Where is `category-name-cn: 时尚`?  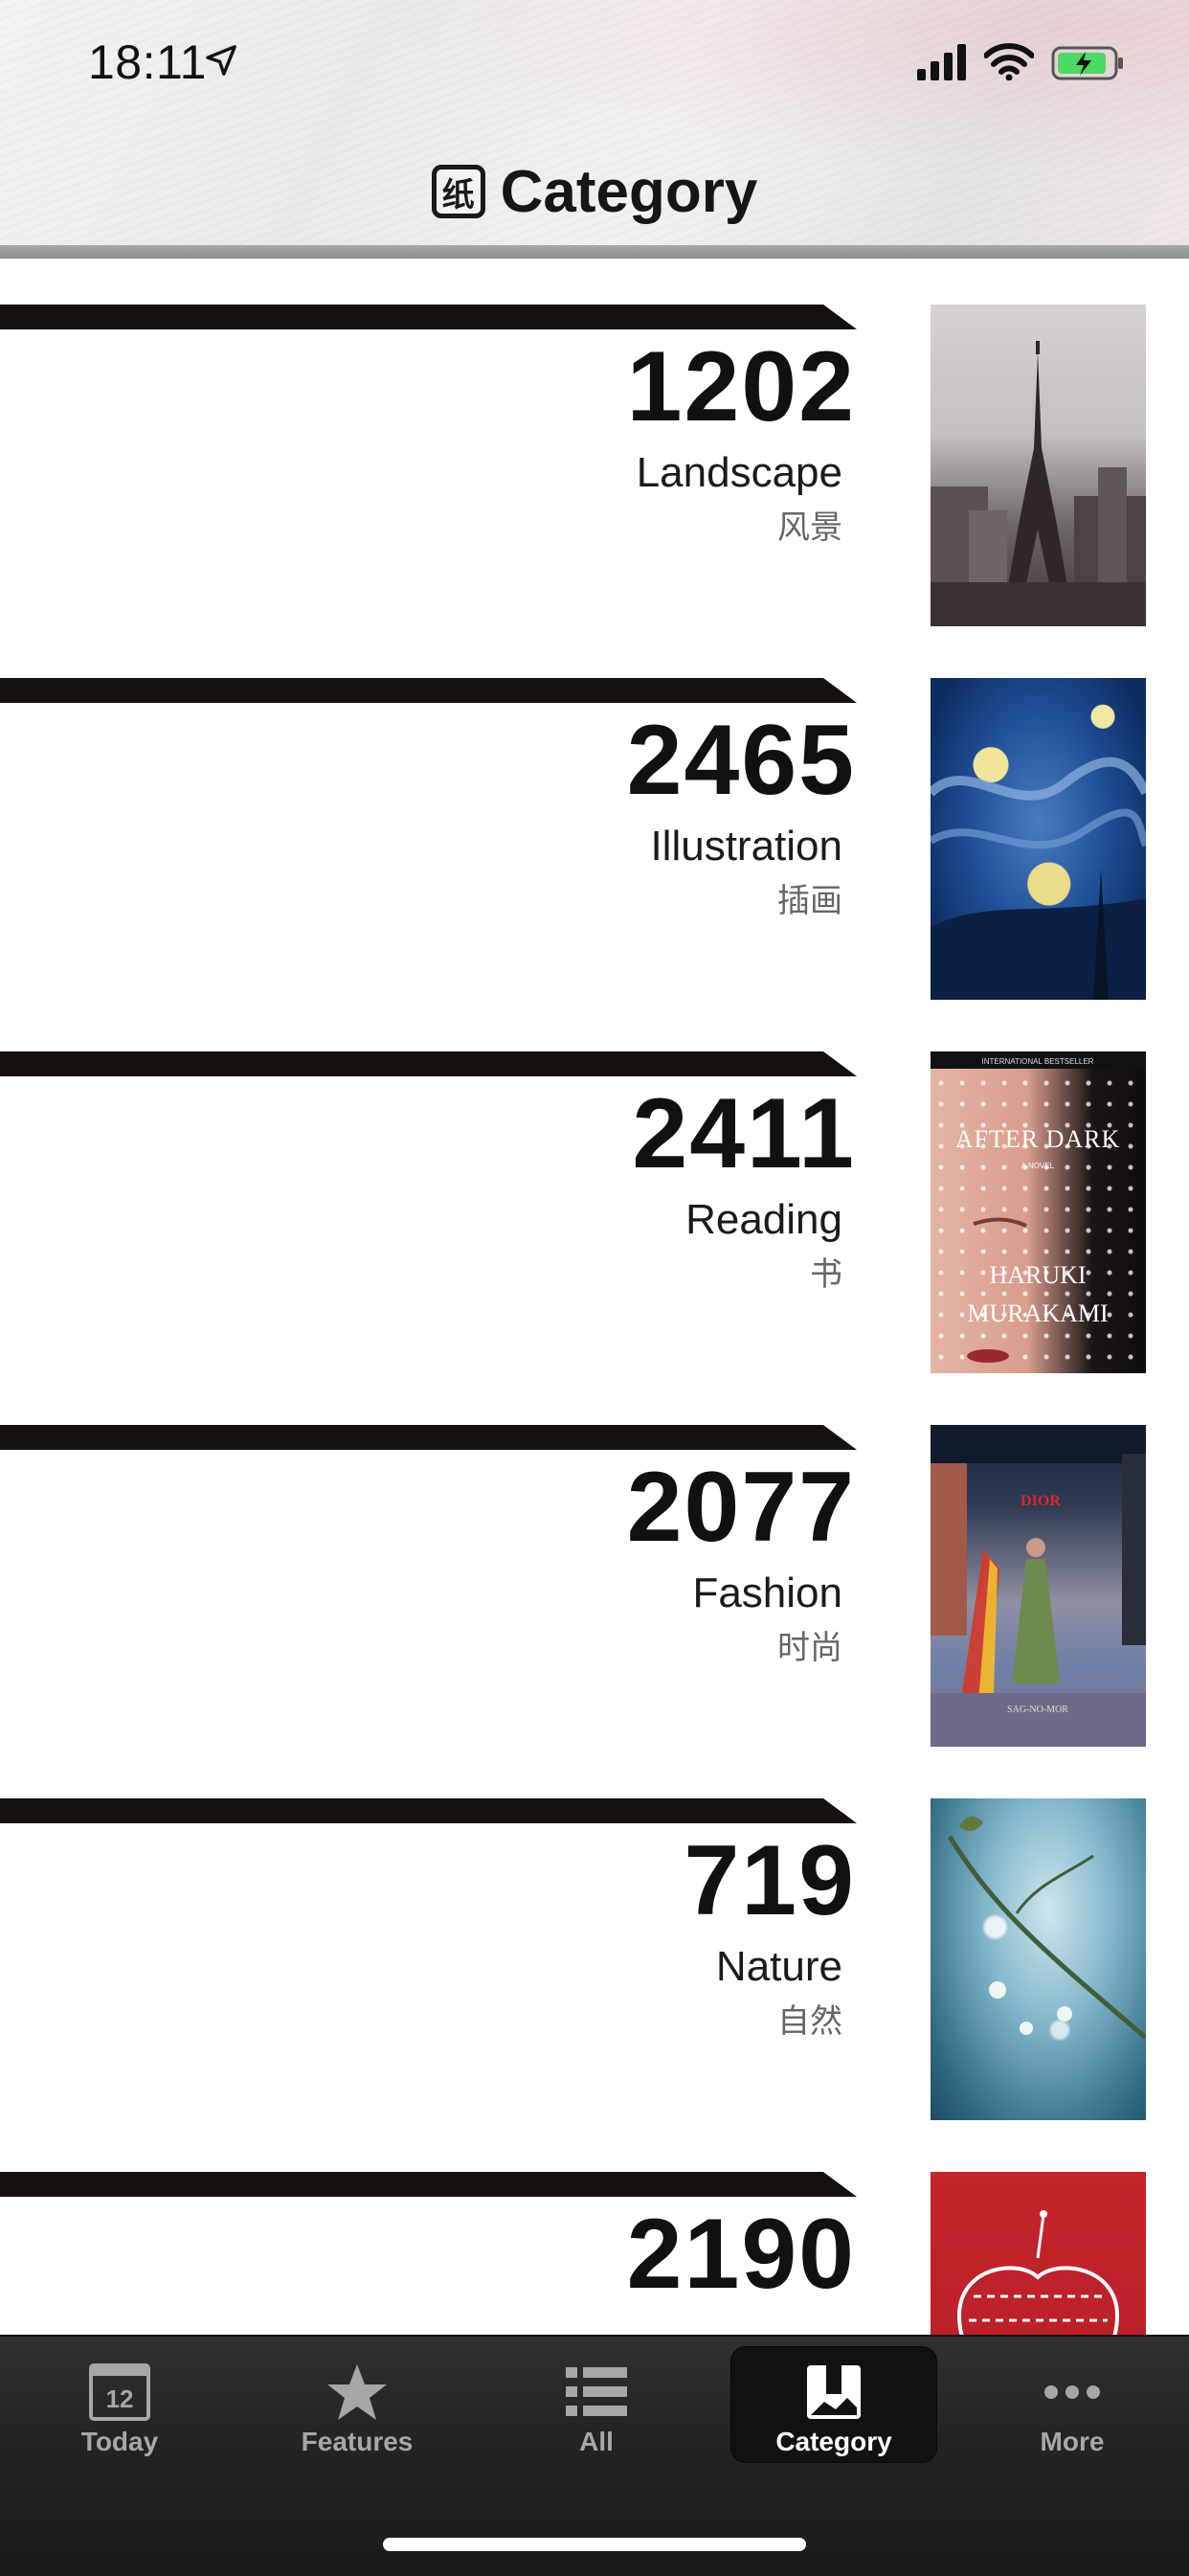 category-name-cn: 时尚 is located at coordinates (809, 1648).